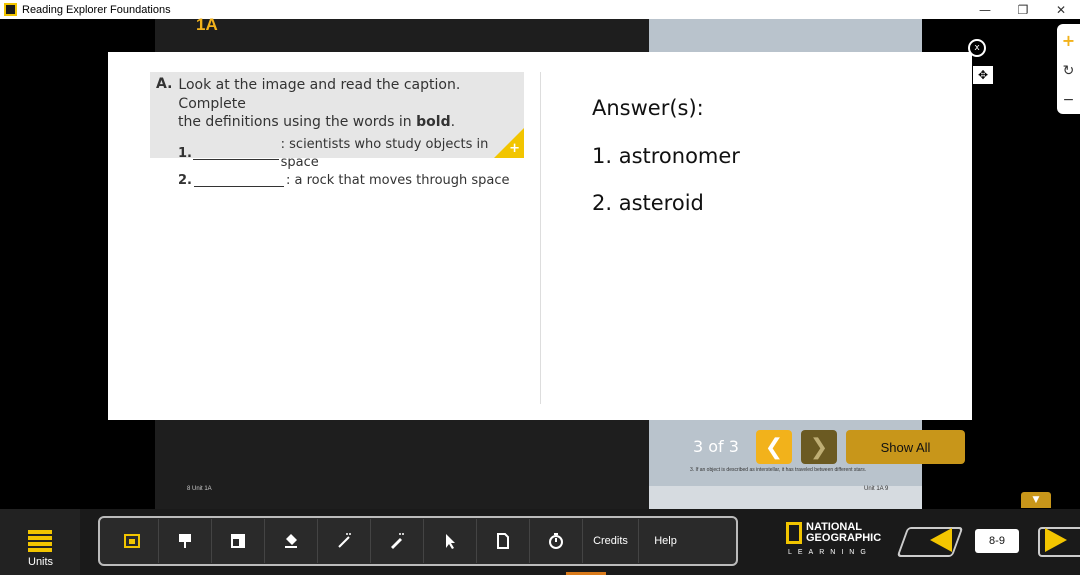 The image size is (1080, 575). I want to click on next-page-button, so click(1056, 540).